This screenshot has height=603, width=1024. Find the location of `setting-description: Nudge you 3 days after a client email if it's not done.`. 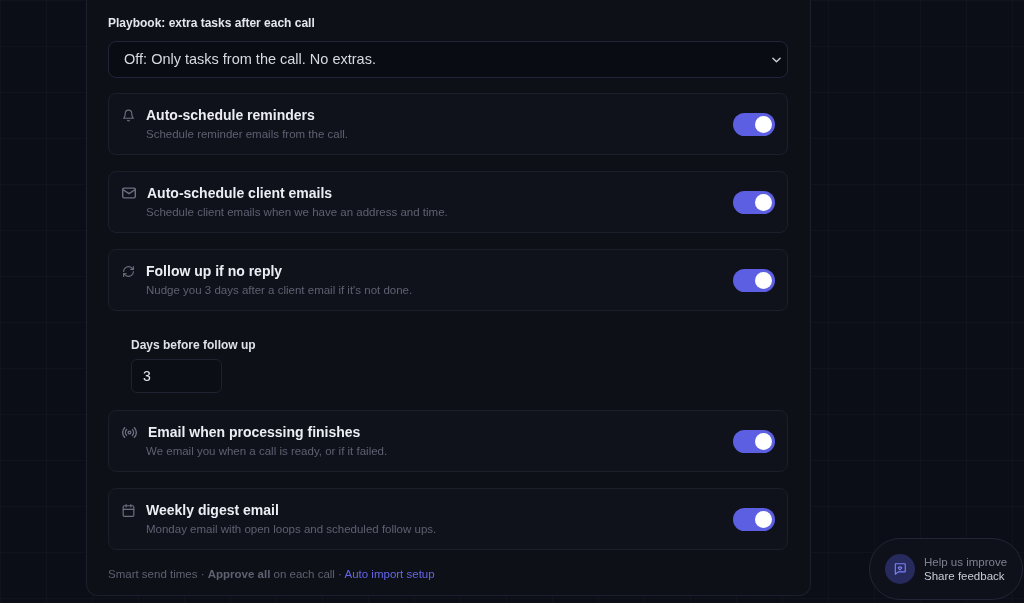

setting-description: Nudge you 3 days after a client email if it's not done. is located at coordinates (280, 290).